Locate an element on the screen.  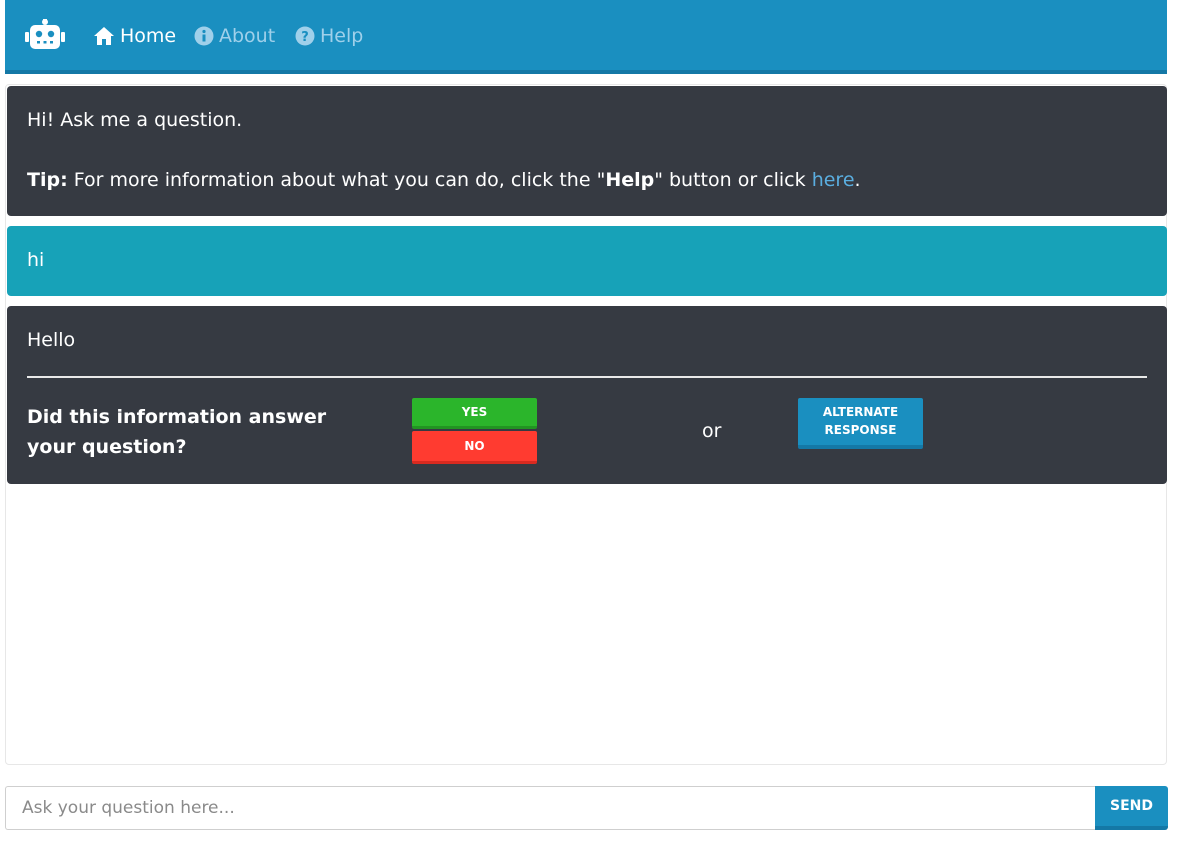
alternate-response-button: ALTERNATE RESPONSE is located at coordinates (860, 423).